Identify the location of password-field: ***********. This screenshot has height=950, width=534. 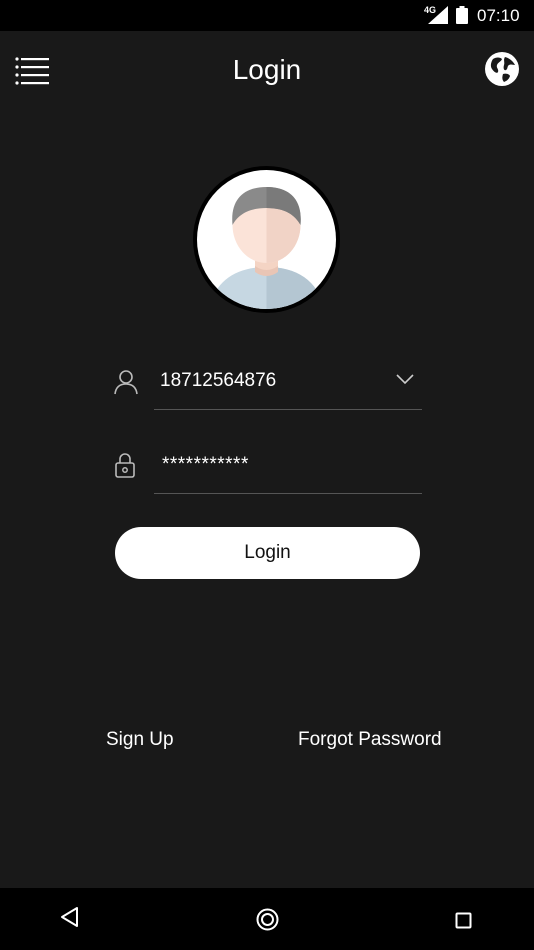
(266, 466).